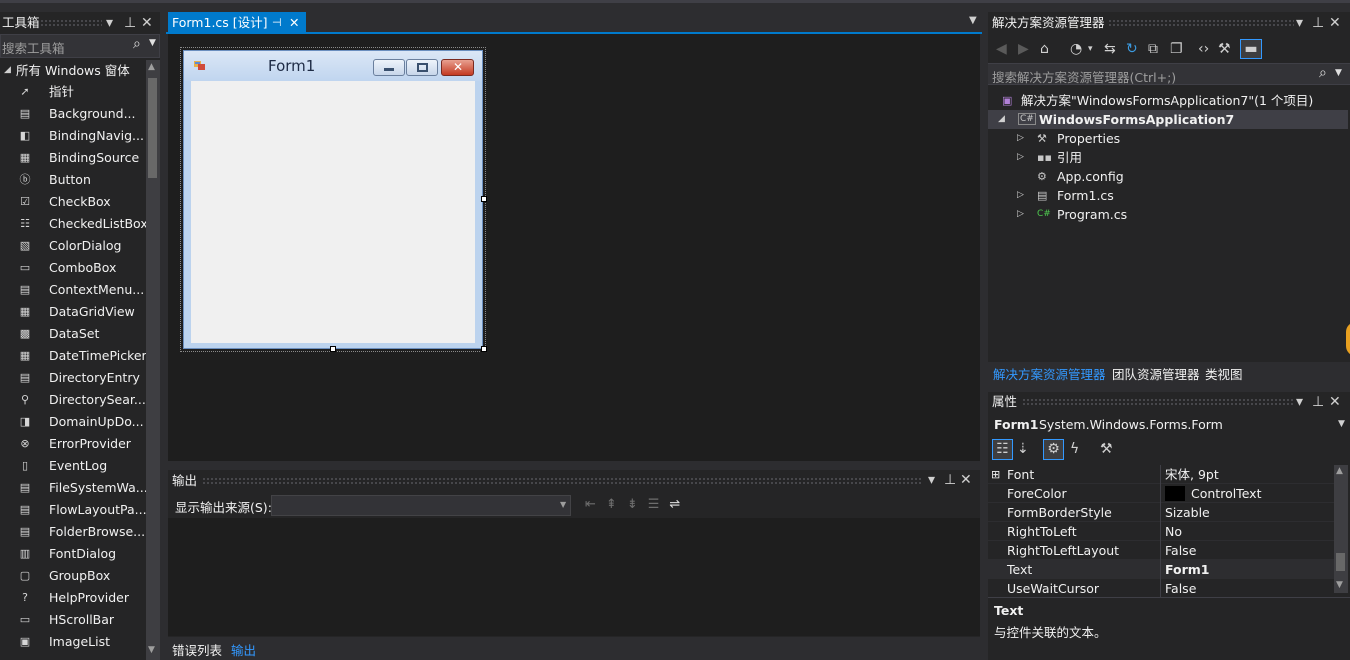  I want to click on property-value: Form1, so click(1187, 569).